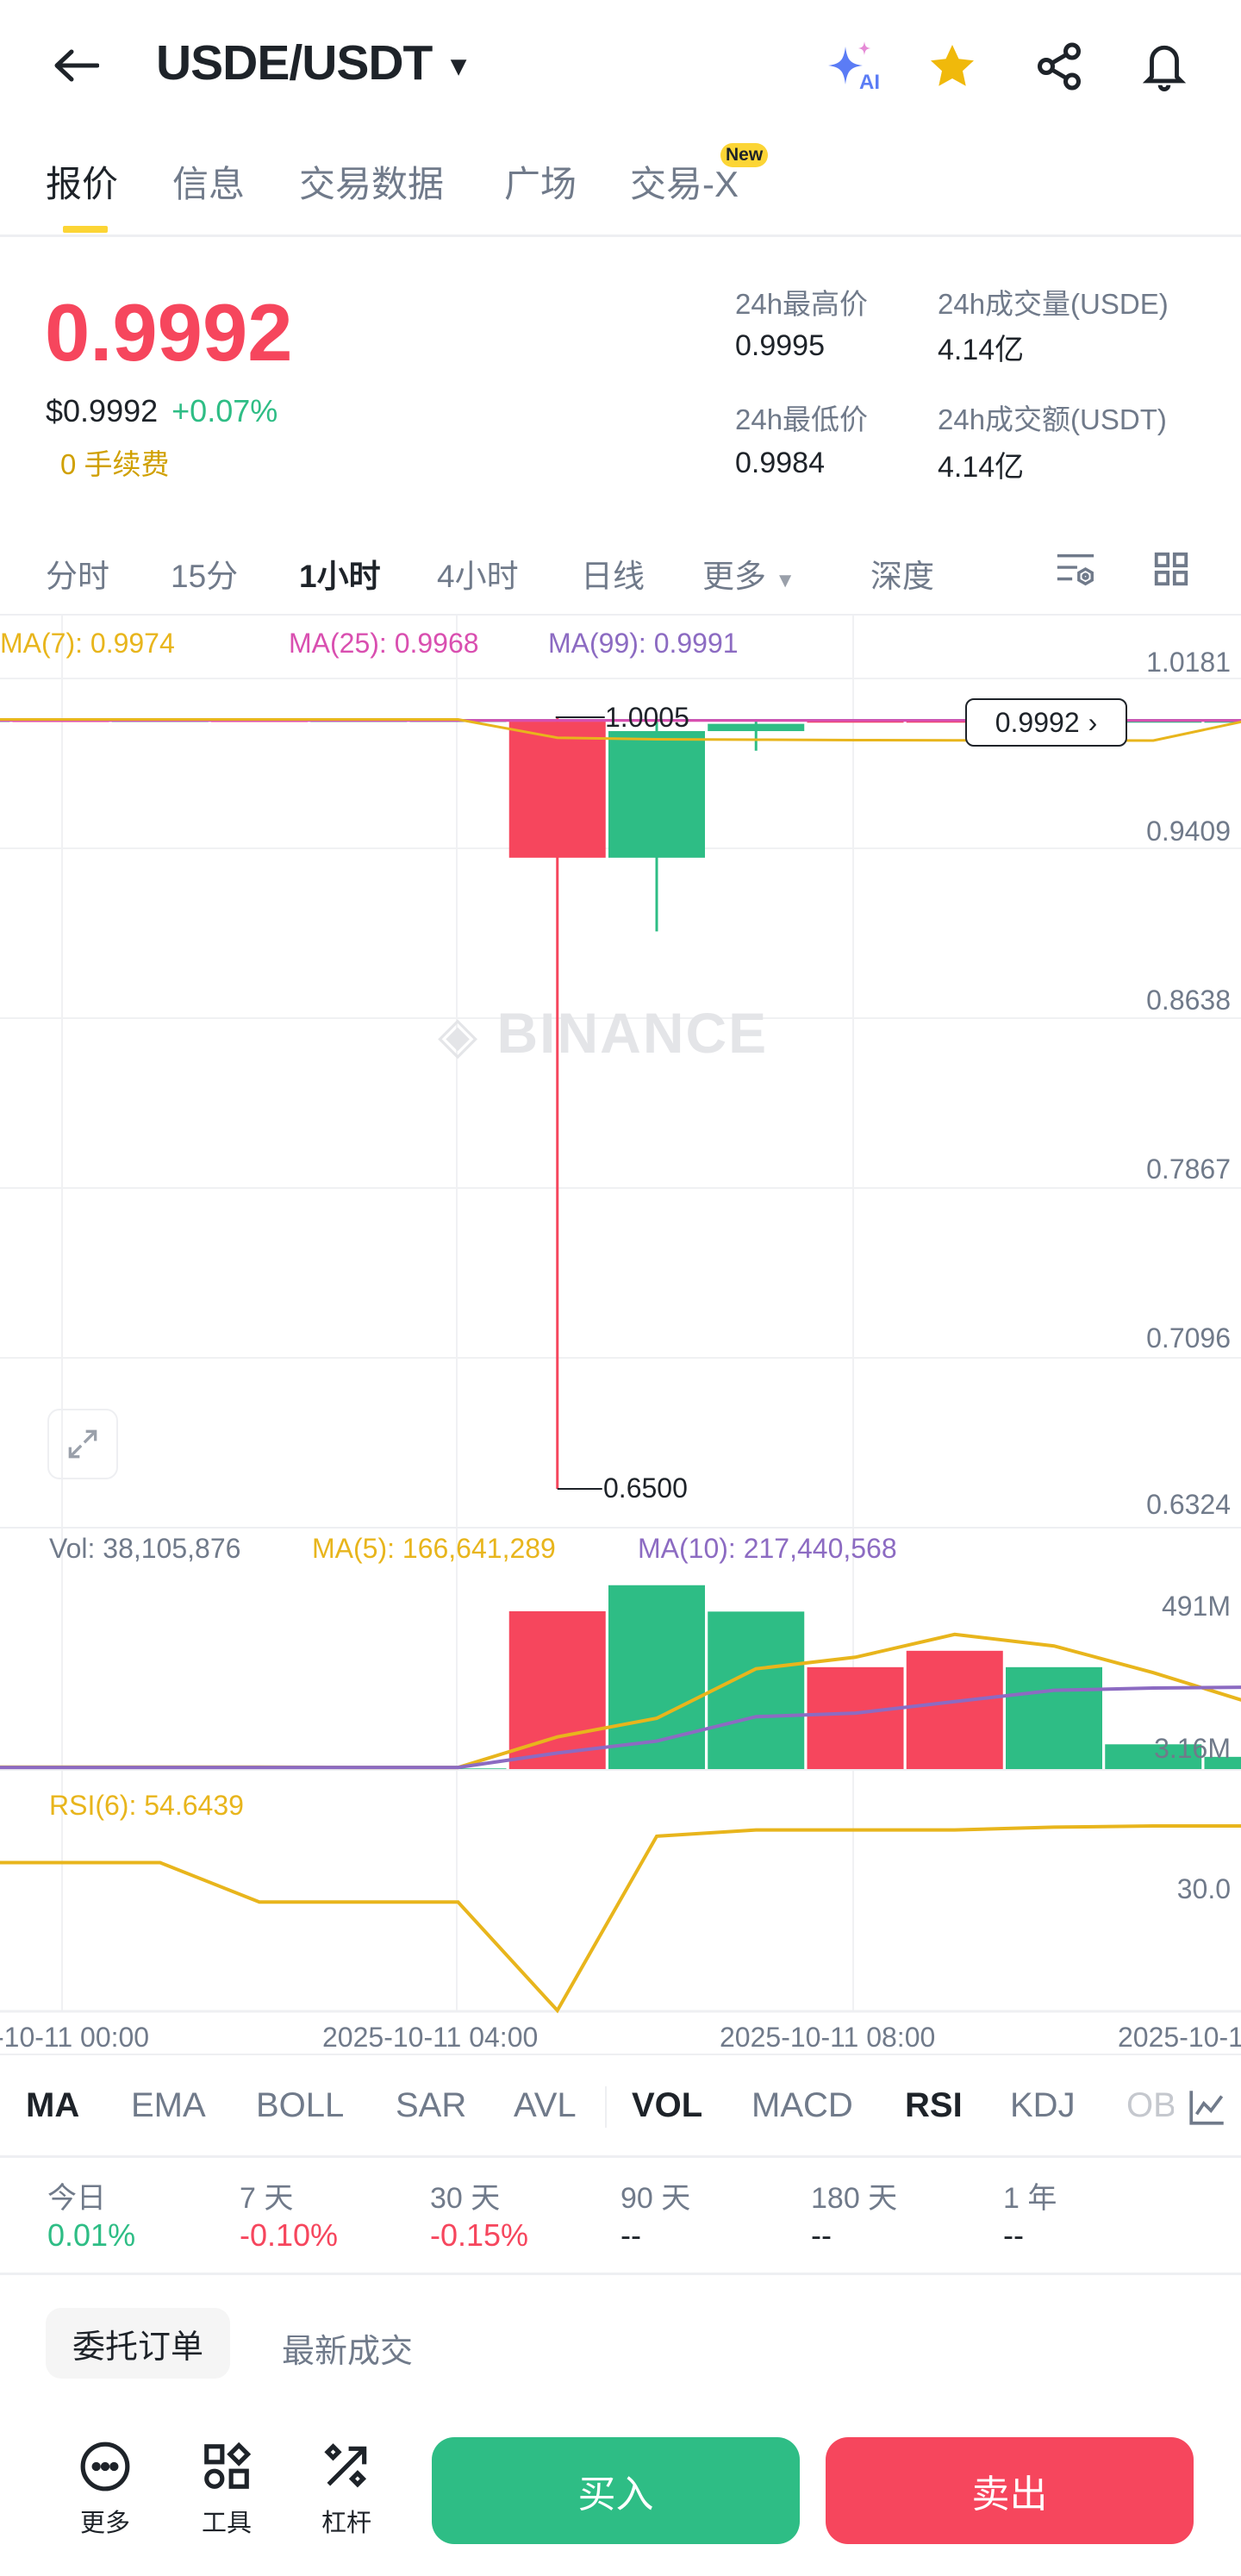 The image size is (1241, 2576). I want to click on more-icon, so click(105, 2467).